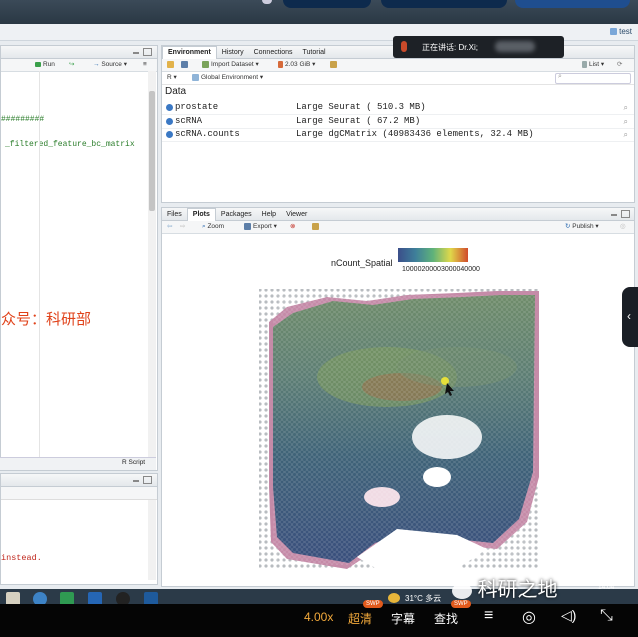 This screenshot has height=637, width=638. Describe the element at coordinates (147, 480) in the screenshot. I see `console-maximize-icon` at that location.